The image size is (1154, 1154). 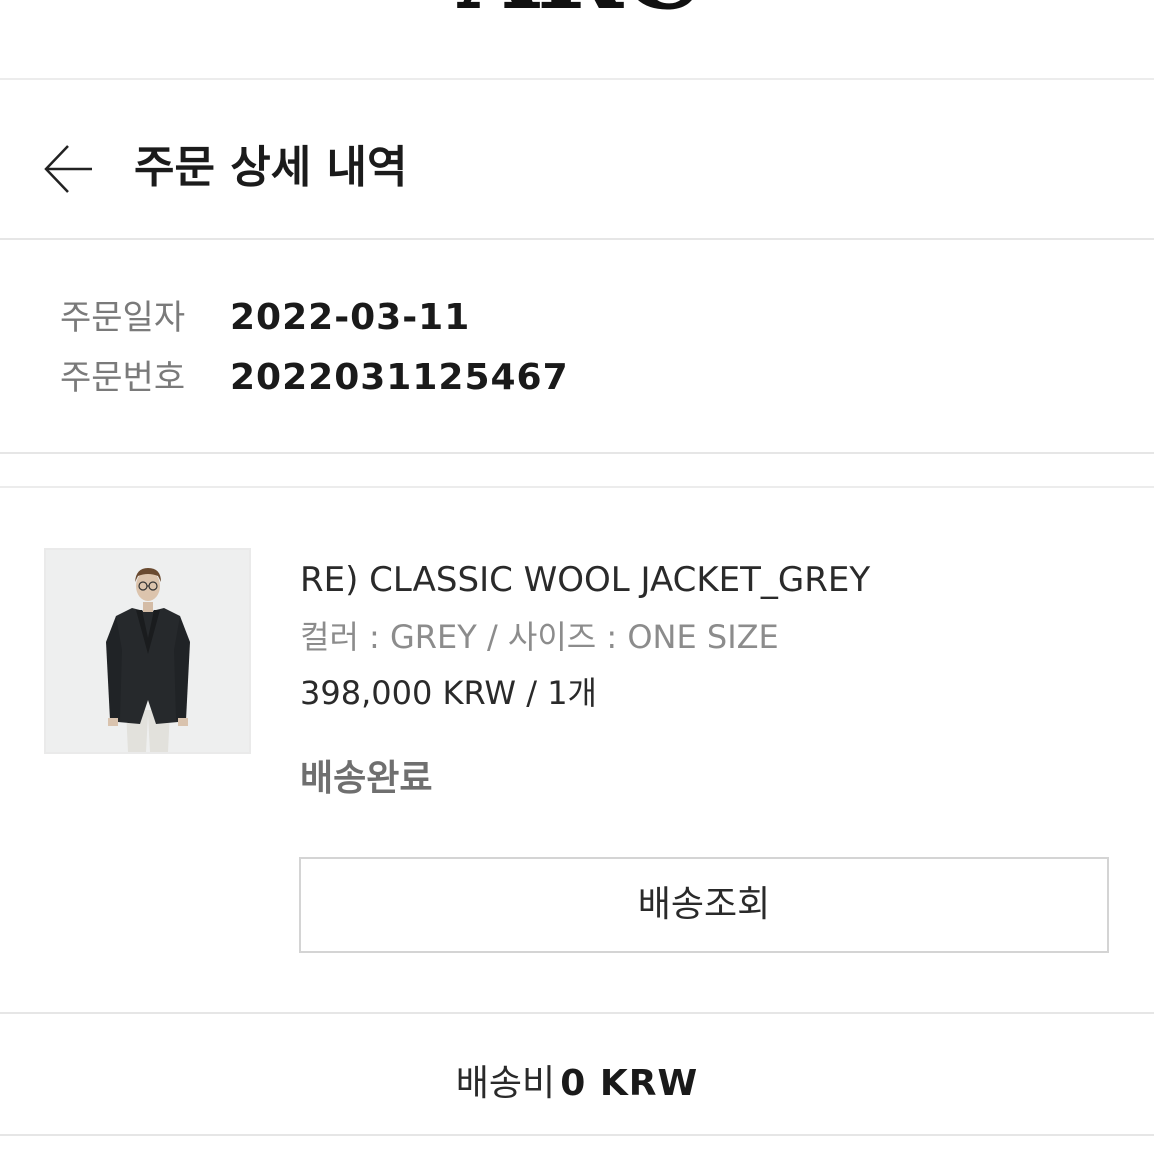 What do you see at coordinates (539, 637) in the screenshot?
I see `product-option: 컬러 : GREY / 사이즈 : ONE SIZE` at bounding box center [539, 637].